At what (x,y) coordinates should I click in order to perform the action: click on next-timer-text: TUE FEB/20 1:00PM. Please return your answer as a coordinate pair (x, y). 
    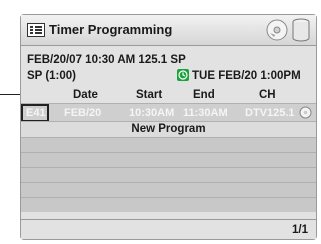
    Looking at the image, I should click on (246, 76).